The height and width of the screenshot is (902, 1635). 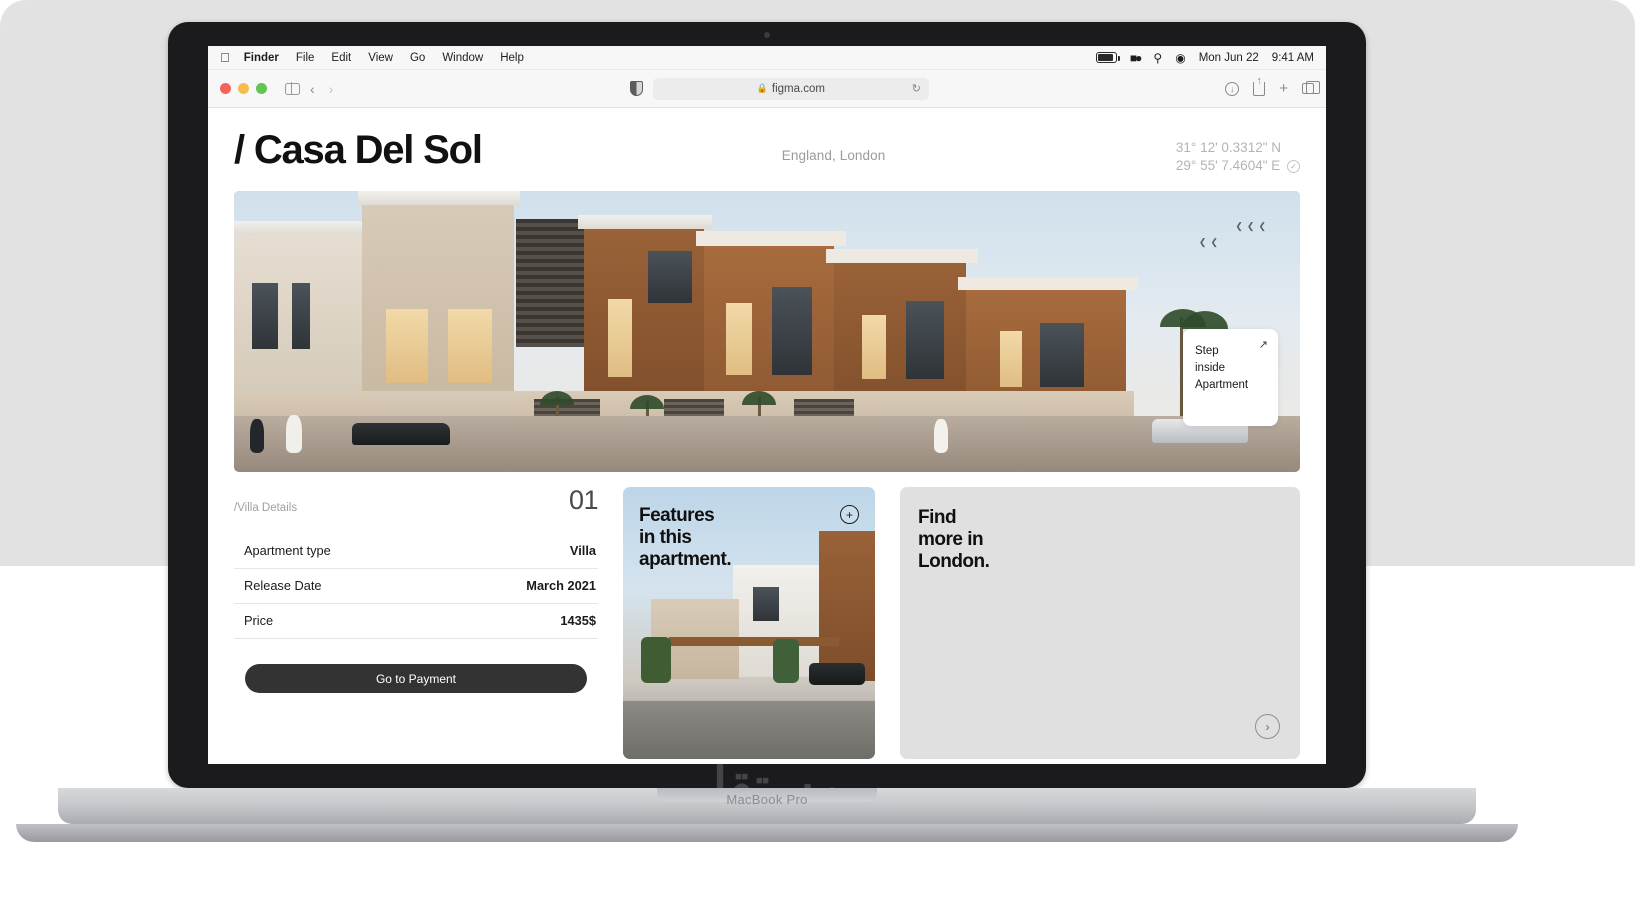 I want to click on birds-decoration: ❮❮, so click(x=1210, y=242).